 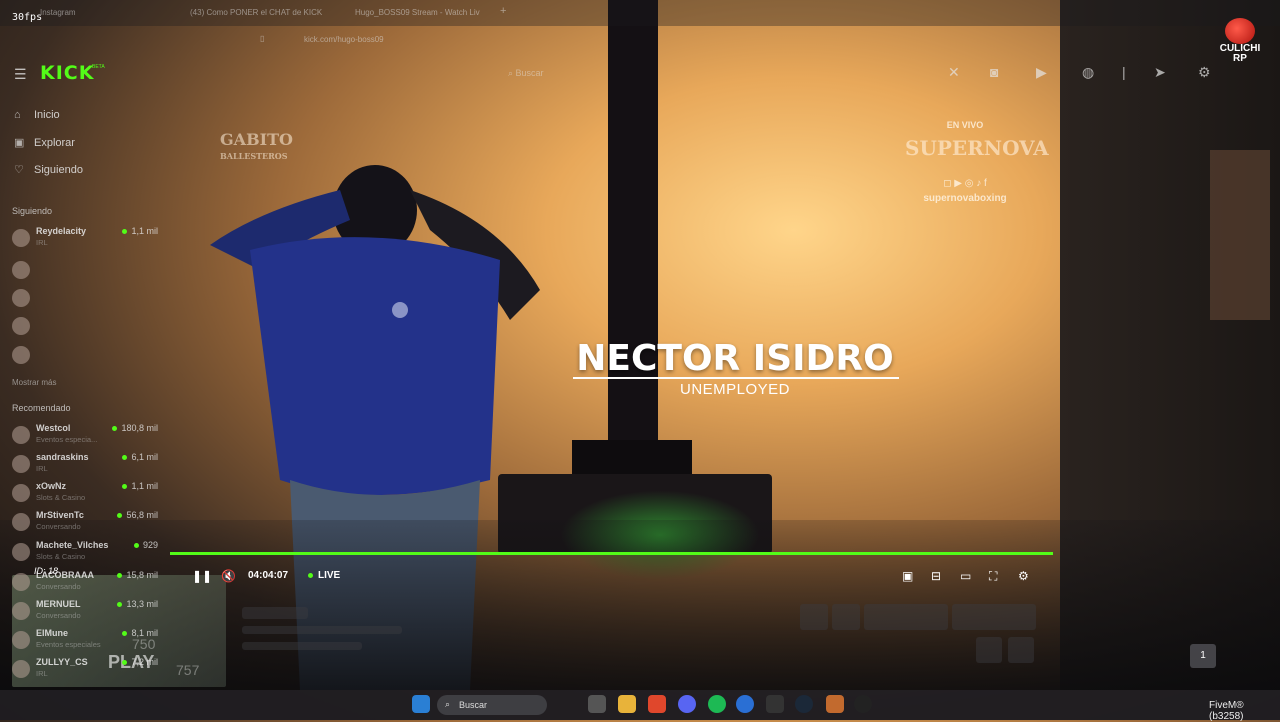 What do you see at coordinates (87, 553) in the screenshot?
I see `recommended-channel: Machete_Vilches Slots & Casino 929` at bounding box center [87, 553].